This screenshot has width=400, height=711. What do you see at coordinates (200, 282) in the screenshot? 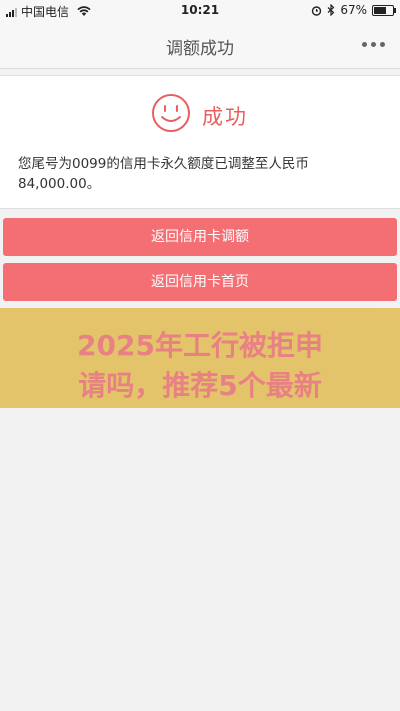
I see `back-to-home-button: 返回信用卡首页` at bounding box center [200, 282].